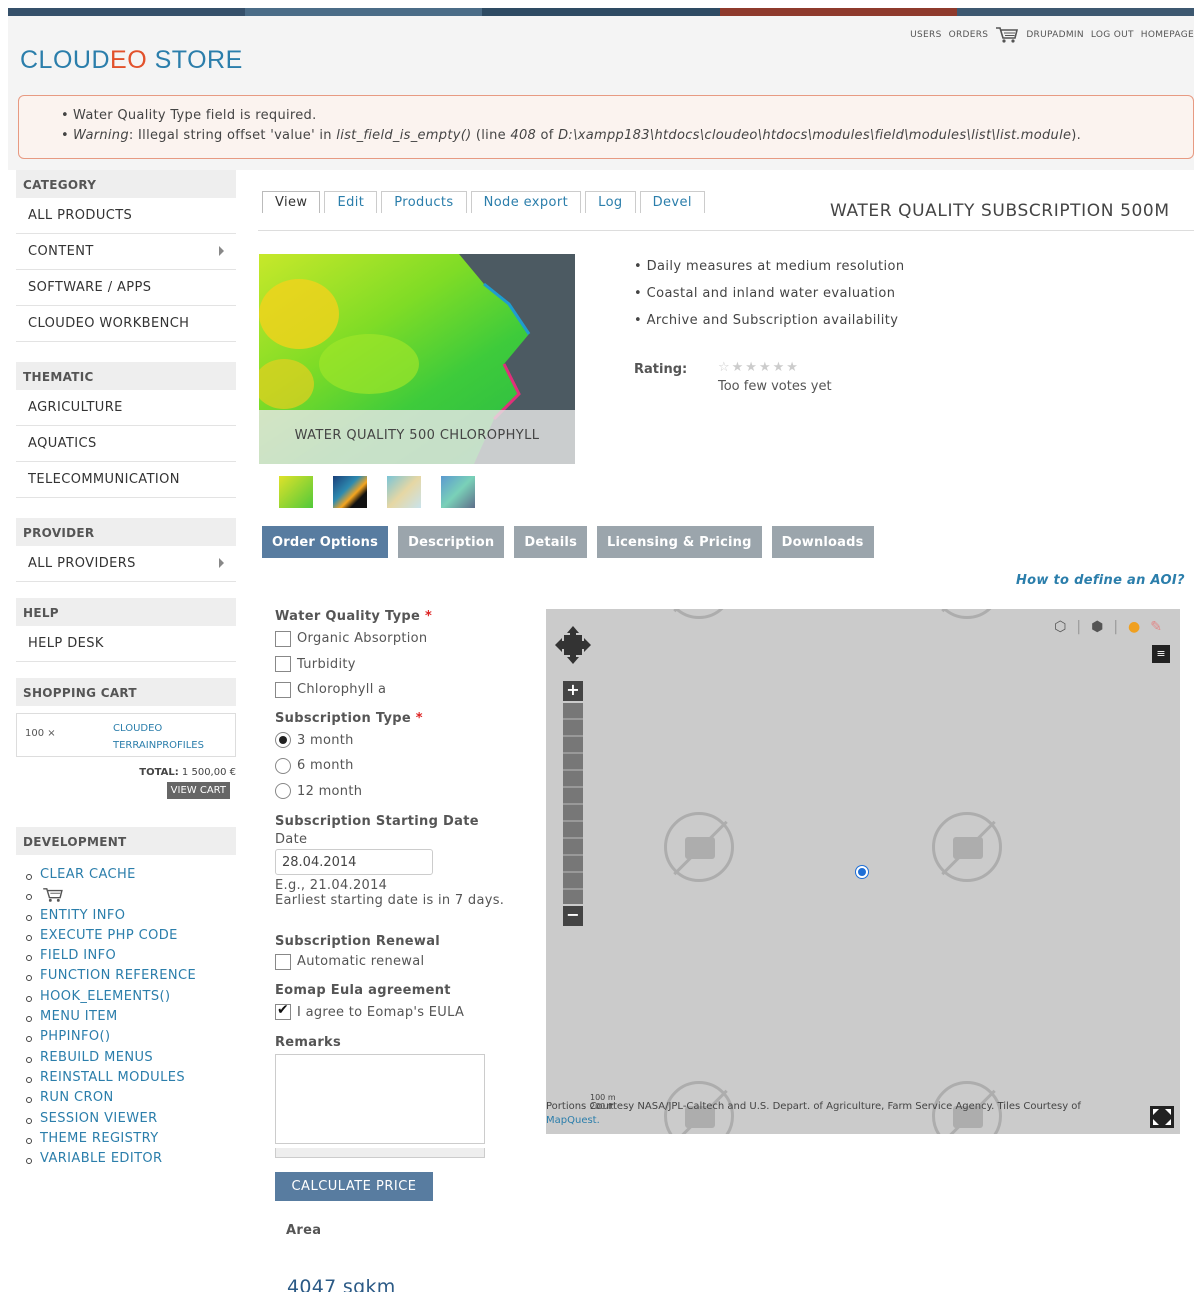  I want to click on sidebar-item-aquatics: AQUATICS, so click(126, 444).